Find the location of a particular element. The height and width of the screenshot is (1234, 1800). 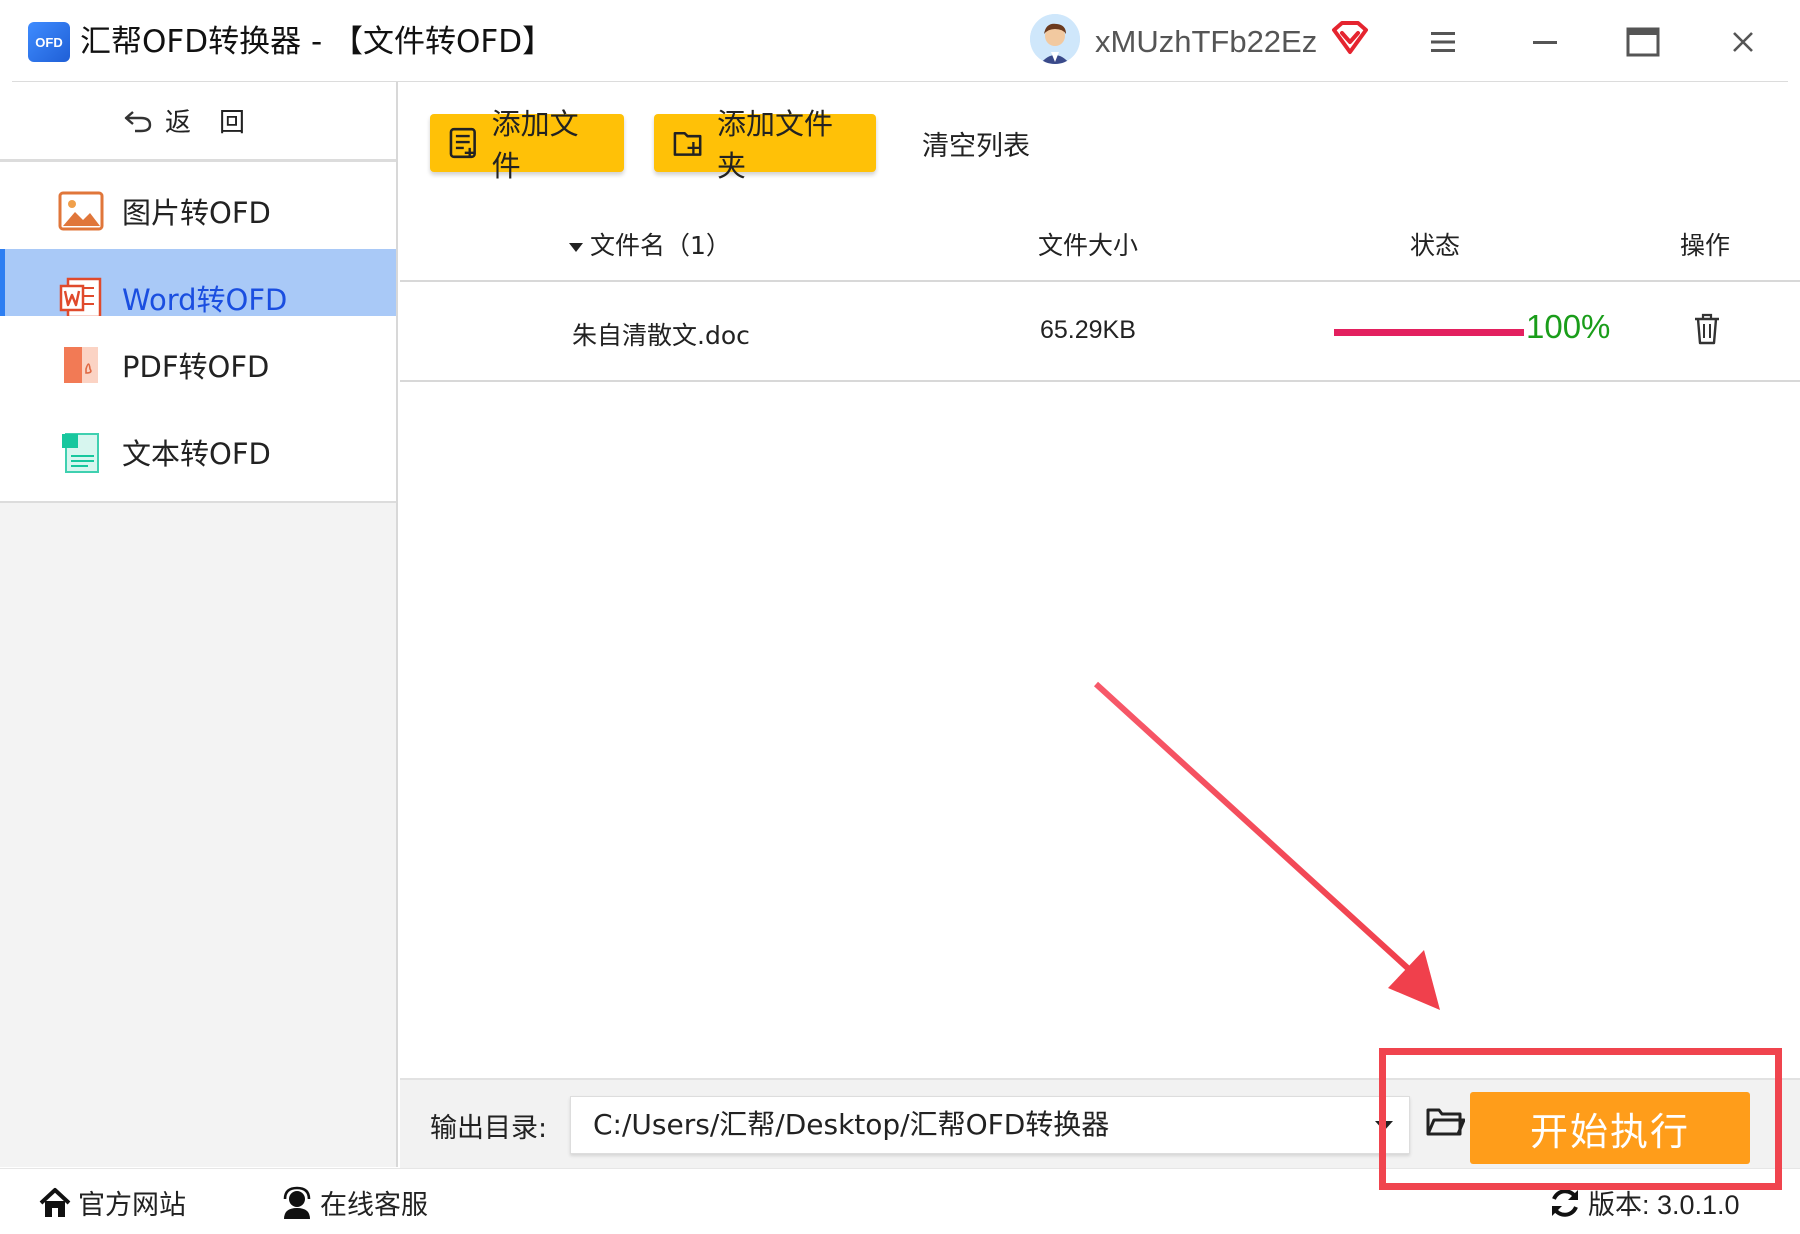

sidebar-item-image-to-ofd: 图片转OFD is located at coordinates (198, 212).